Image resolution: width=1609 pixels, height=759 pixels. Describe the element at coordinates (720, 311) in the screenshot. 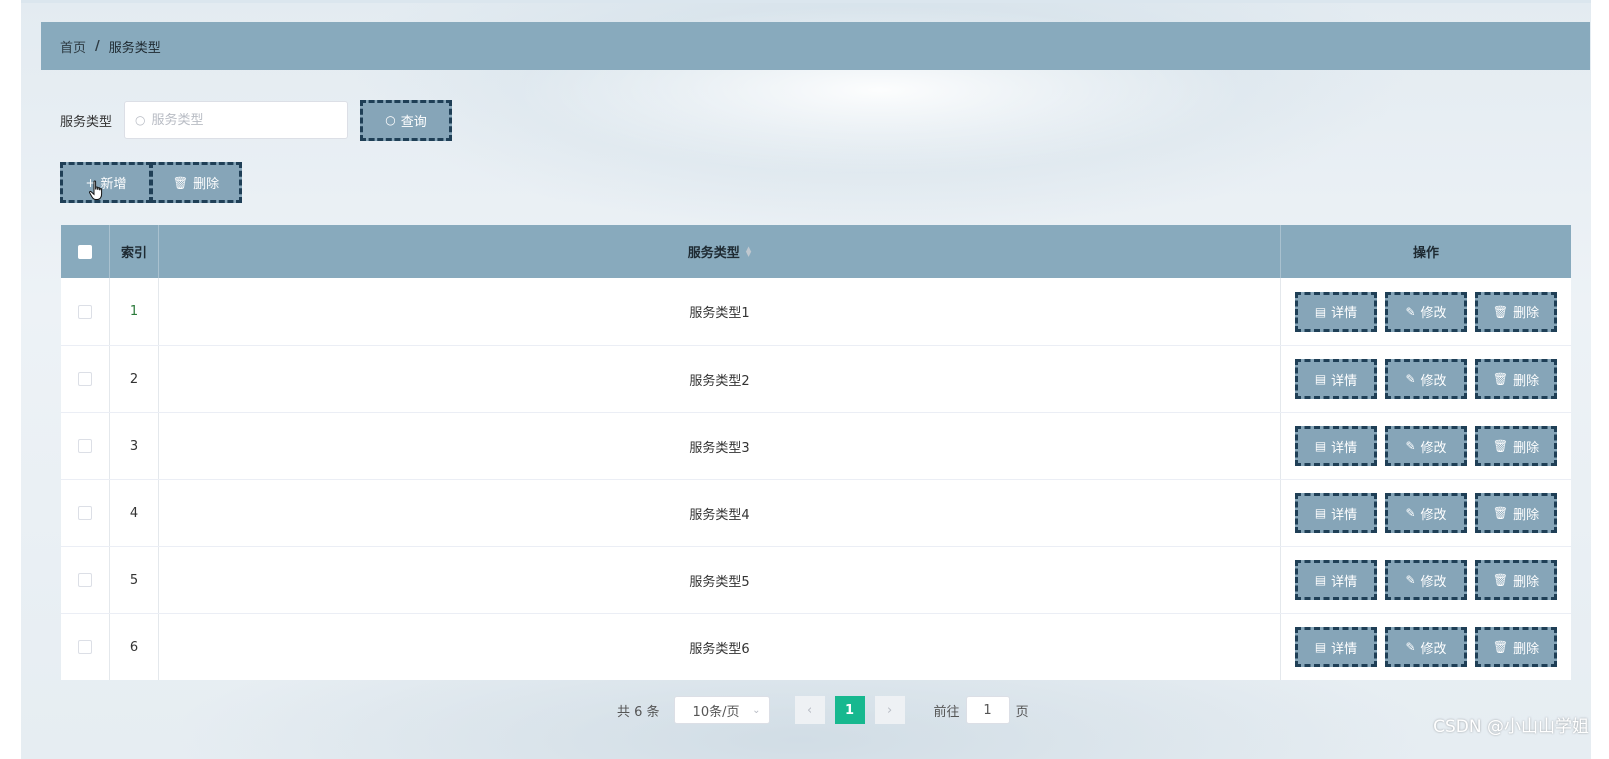

I see `row-type: 服务类型1` at that location.